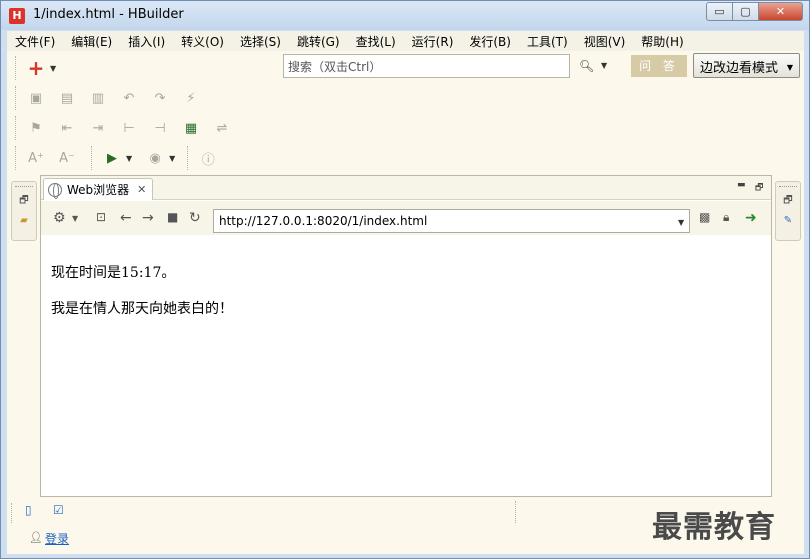 The width and height of the screenshot is (810, 559). What do you see at coordinates (788, 221) in the screenshot?
I see `outline-icon: ✎` at bounding box center [788, 221].